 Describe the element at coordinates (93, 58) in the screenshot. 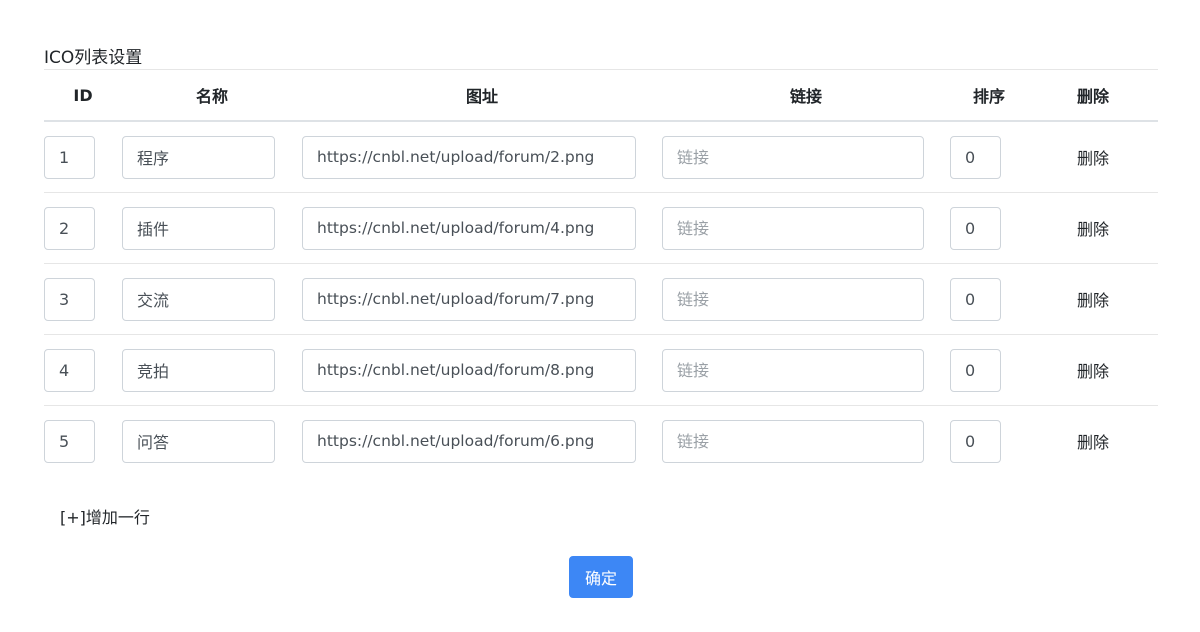

I see `section-title: ICO列表设置` at that location.